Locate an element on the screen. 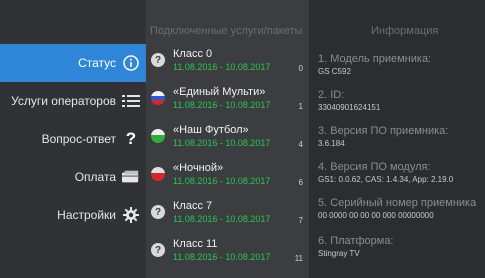  service-name: «Единый Мульти» is located at coordinates (219, 92).